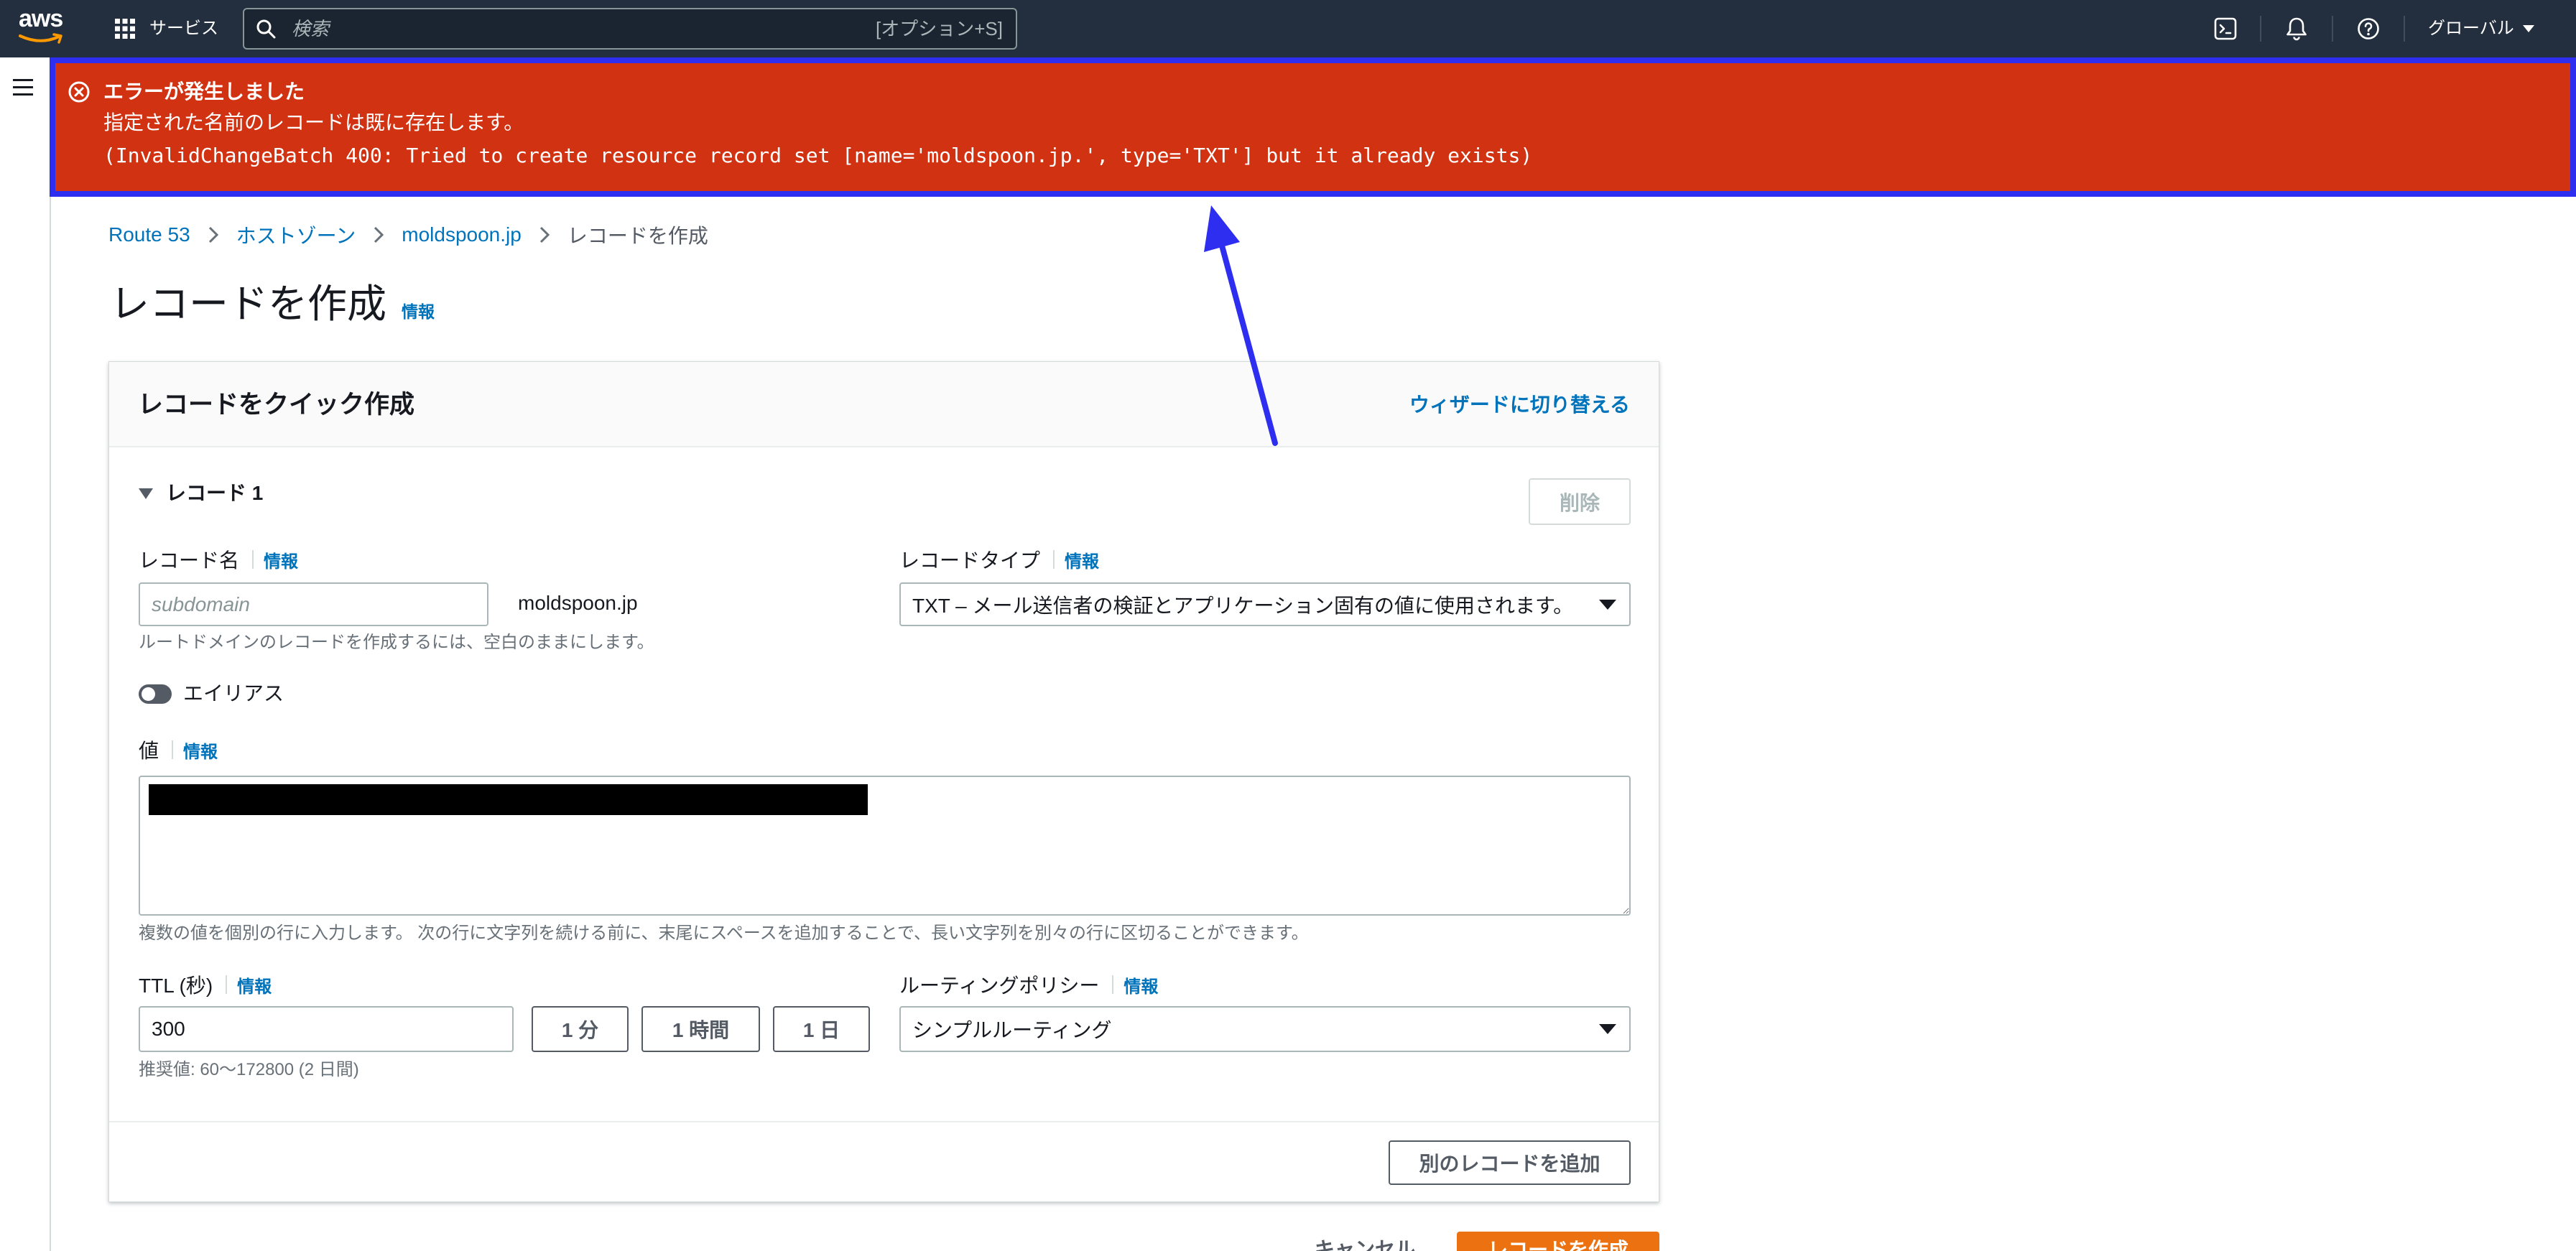  I want to click on breadcrumb-hosted-zones: ホストゾーン, so click(296, 234).